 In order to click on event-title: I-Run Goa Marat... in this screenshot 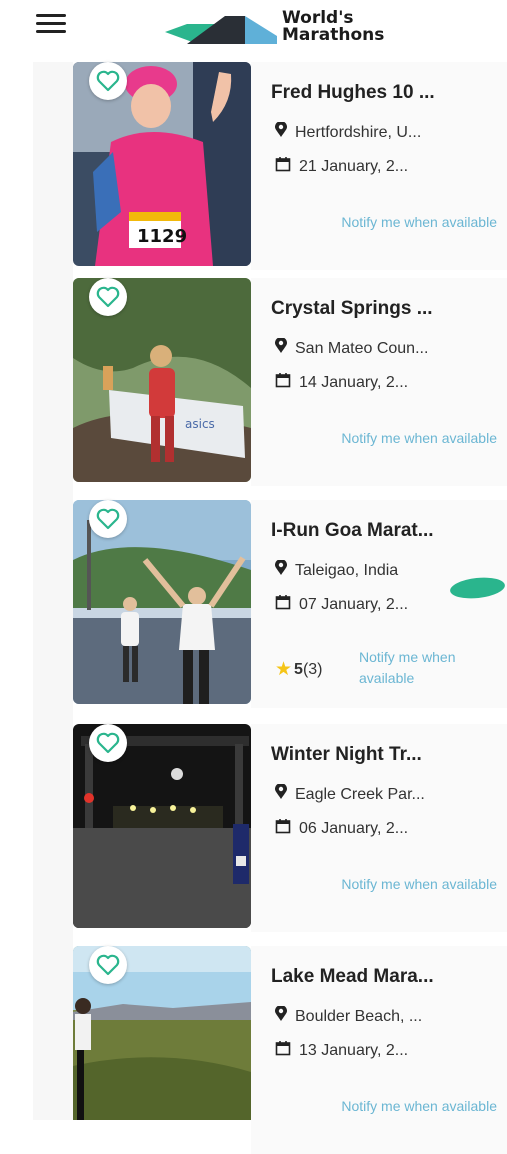, I will do `click(352, 531)`.